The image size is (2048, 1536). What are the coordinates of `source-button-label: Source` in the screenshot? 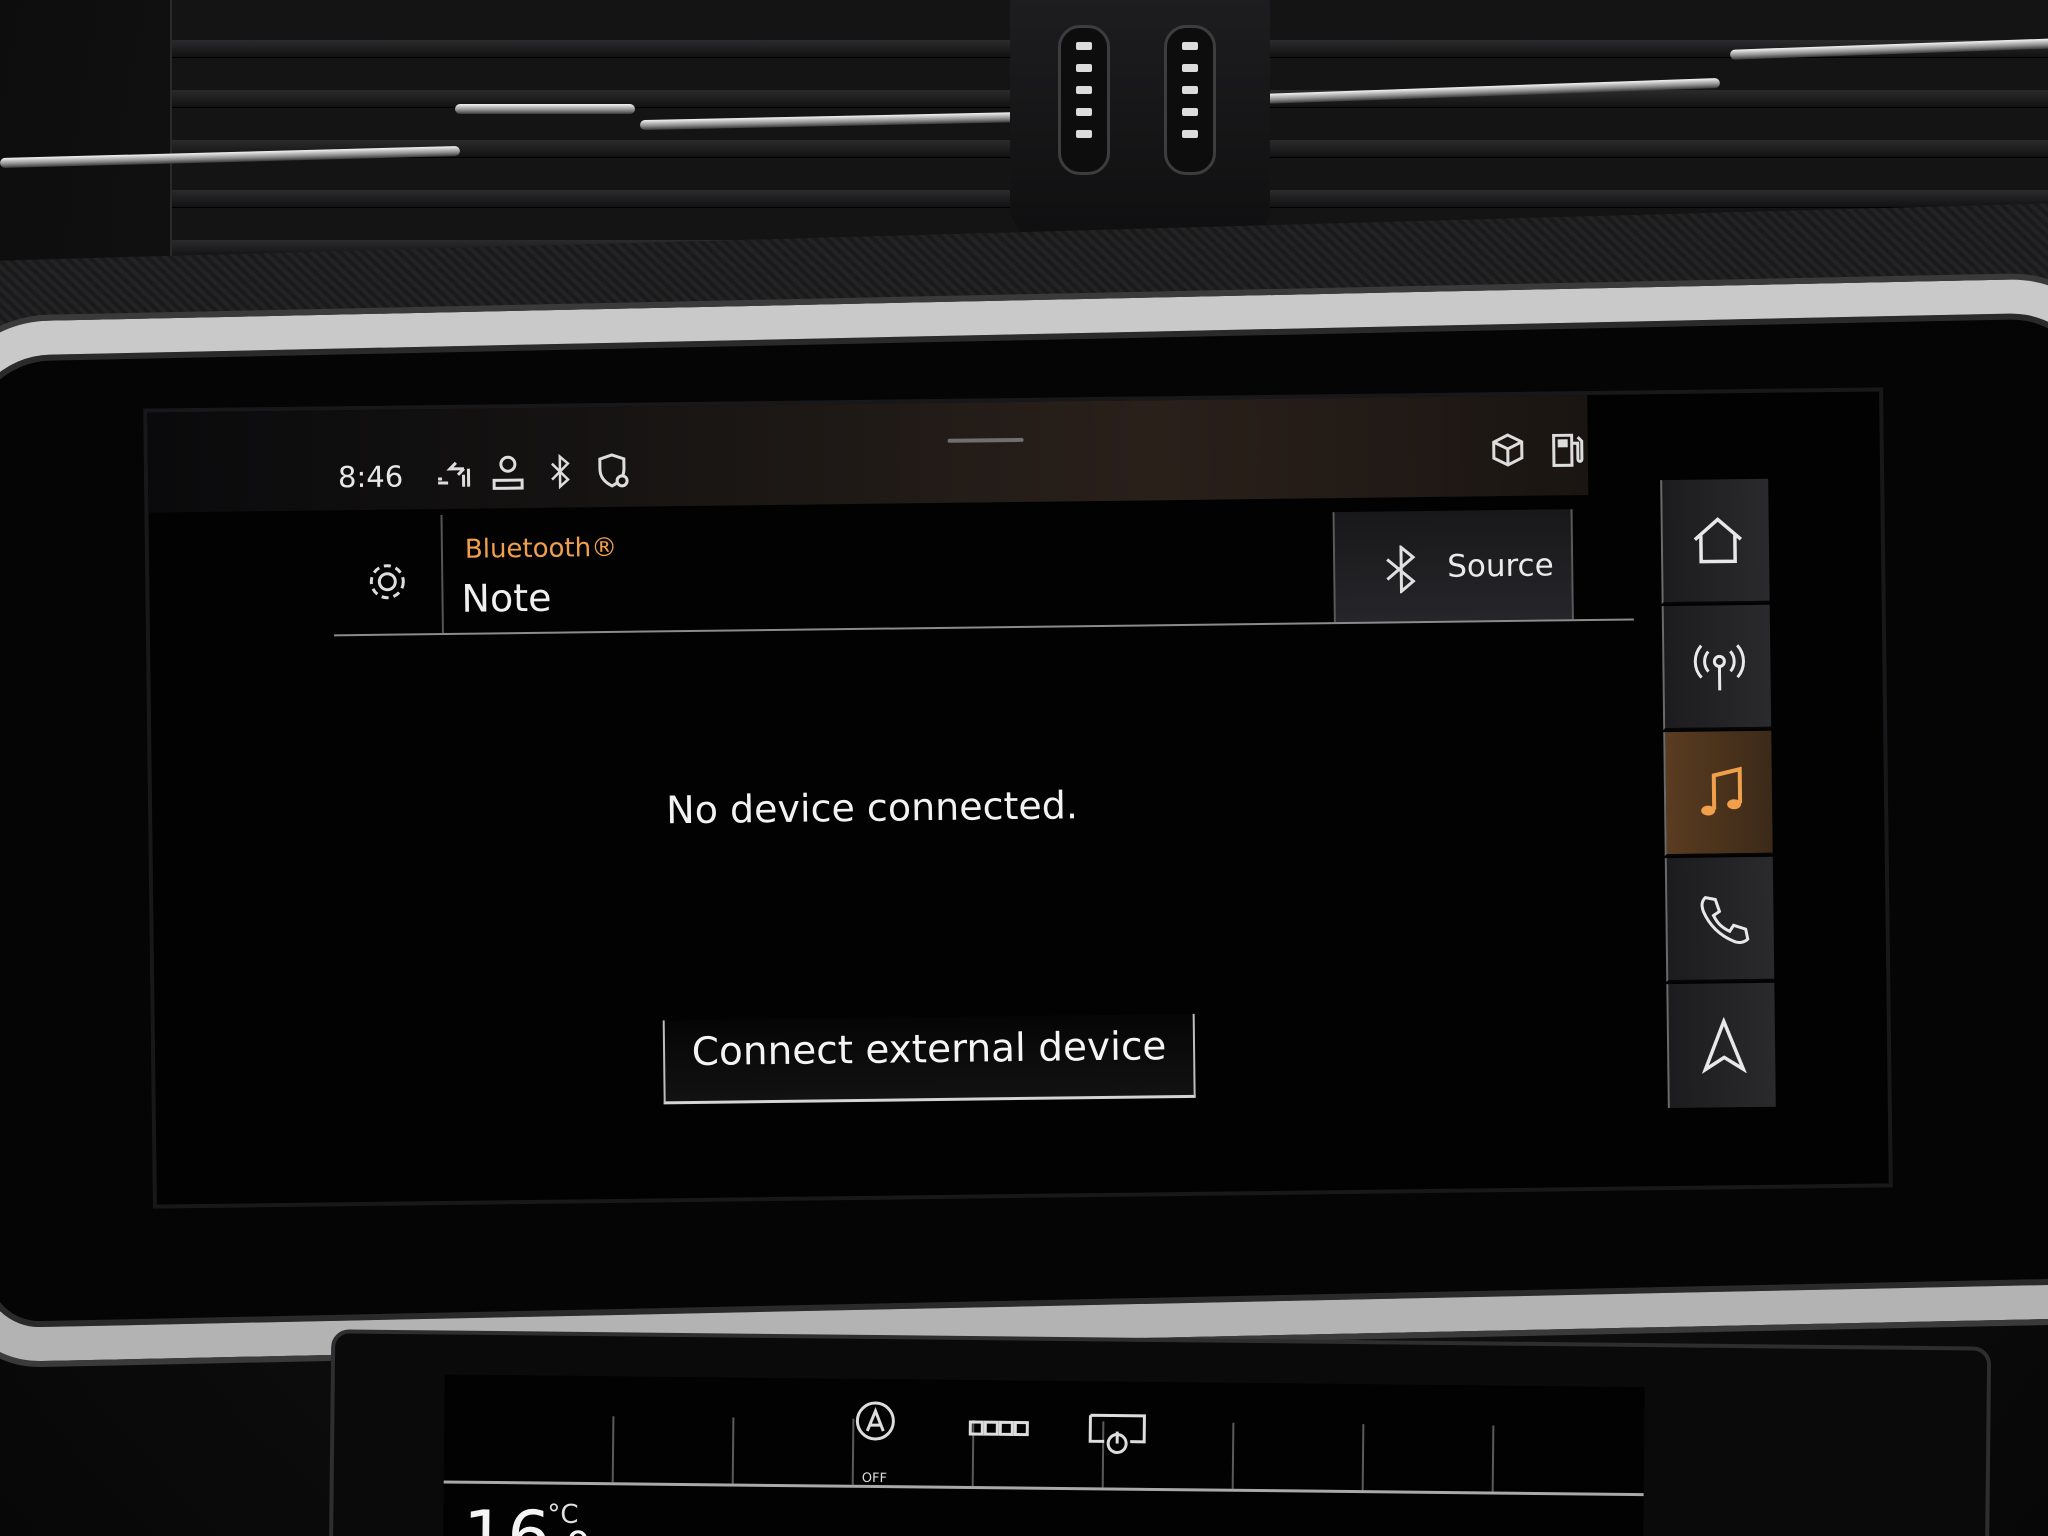 It's located at (1500, 566).